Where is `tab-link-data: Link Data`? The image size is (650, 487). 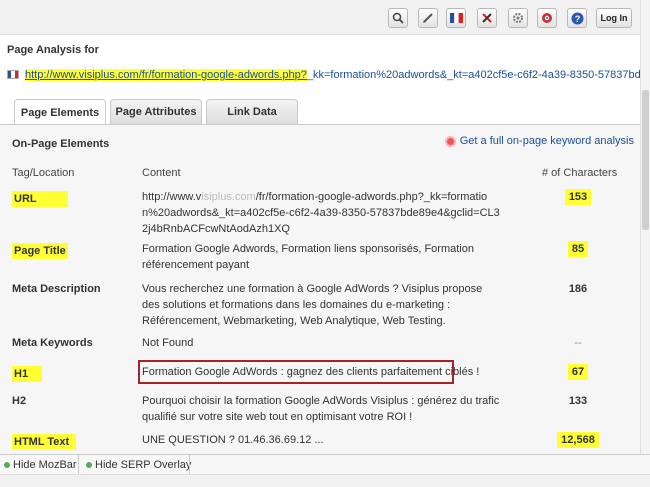 tab-link-data: Link Data is located at coordinates (252, 111).